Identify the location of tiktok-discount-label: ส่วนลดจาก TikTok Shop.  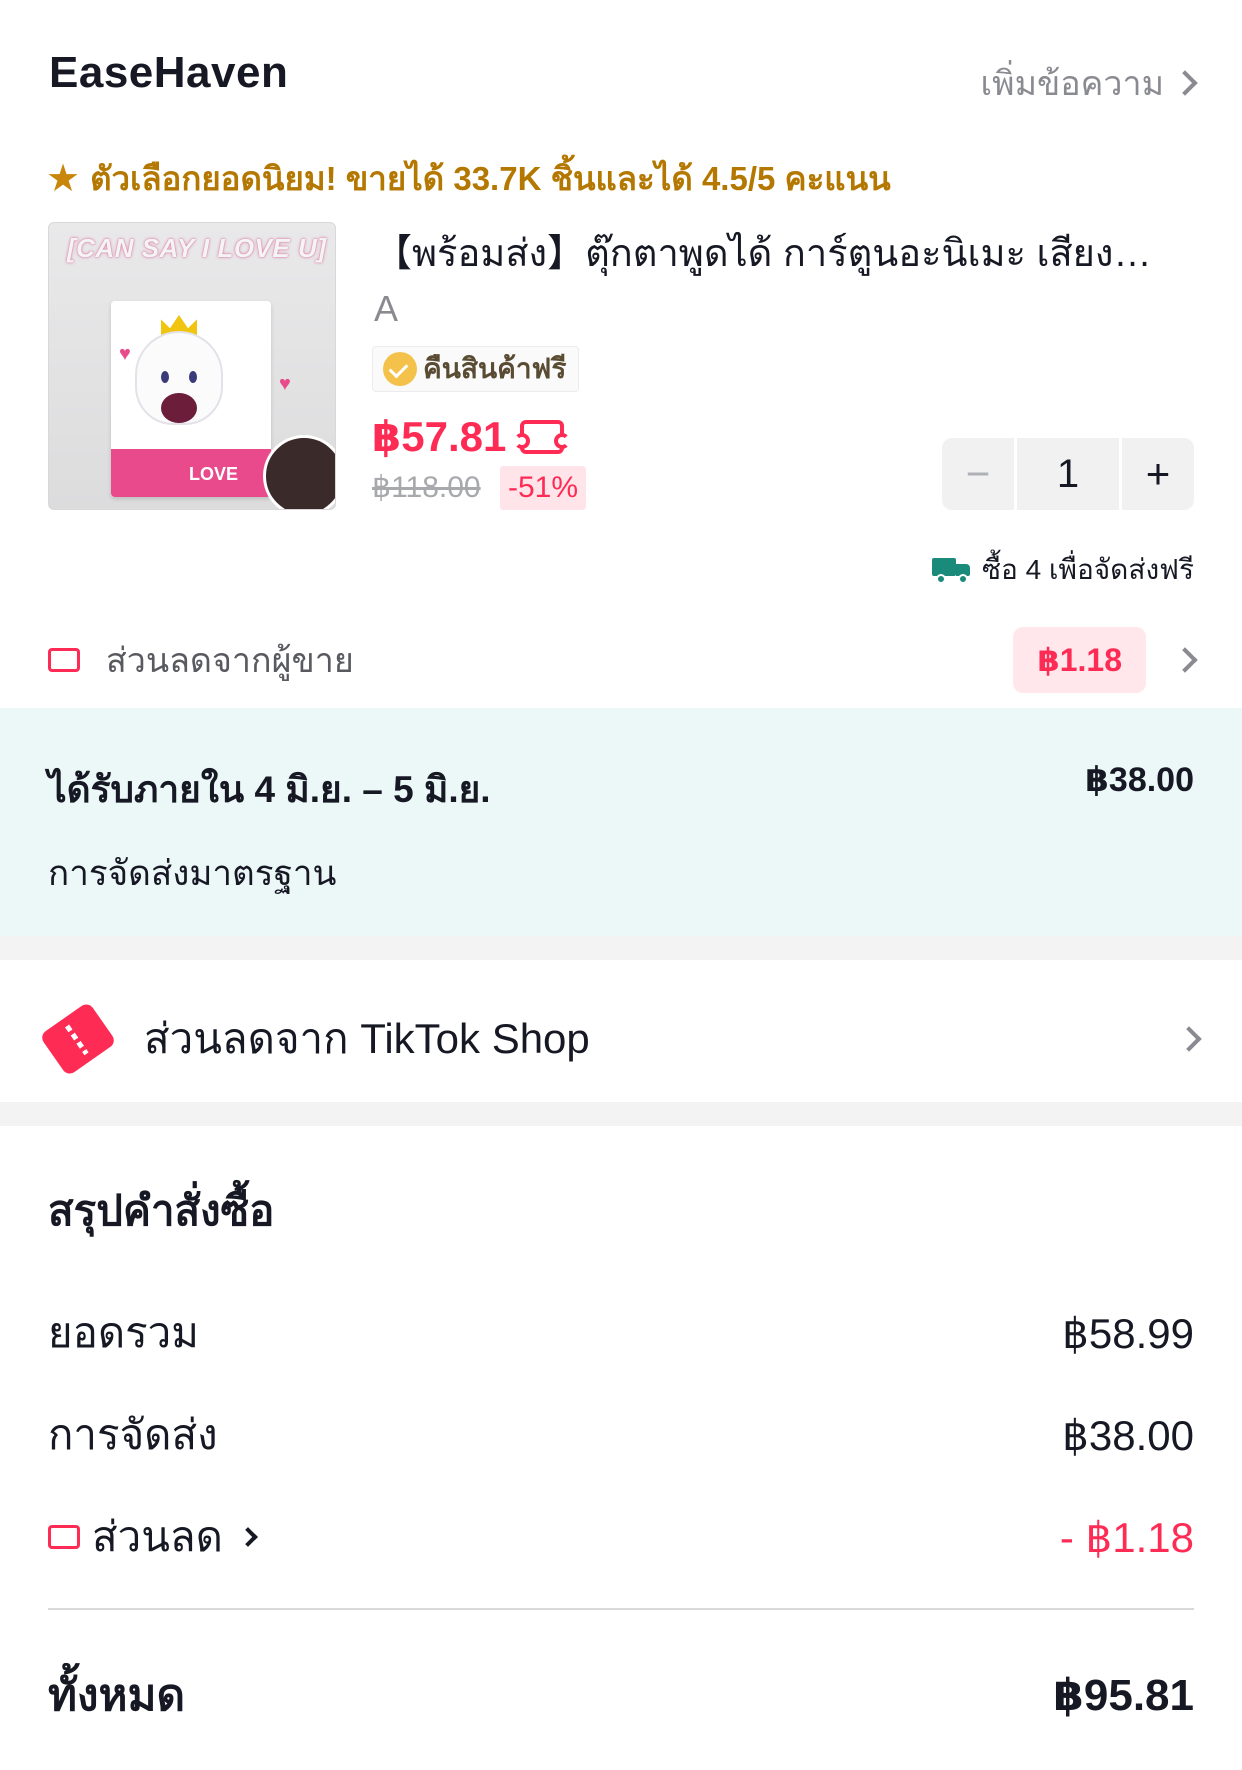
(367, 1038).